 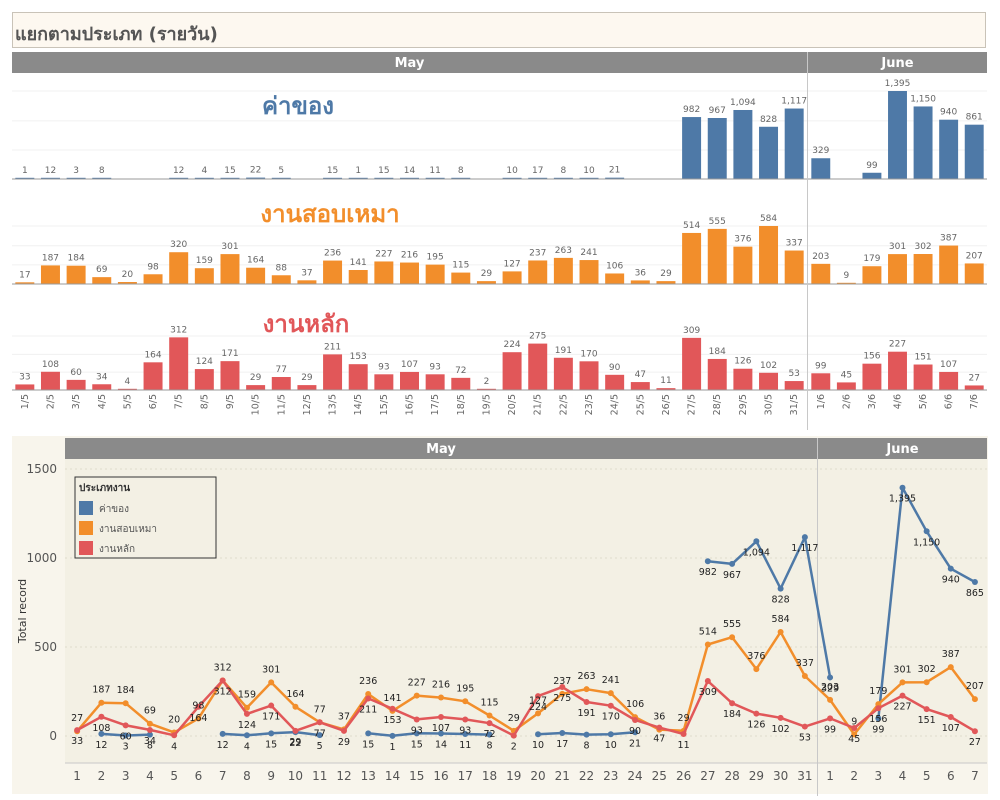 What do you see at coordinates (830, 776) in the screenshot?
I see `x-tick-label: 1` at bounding box center [830, 776].